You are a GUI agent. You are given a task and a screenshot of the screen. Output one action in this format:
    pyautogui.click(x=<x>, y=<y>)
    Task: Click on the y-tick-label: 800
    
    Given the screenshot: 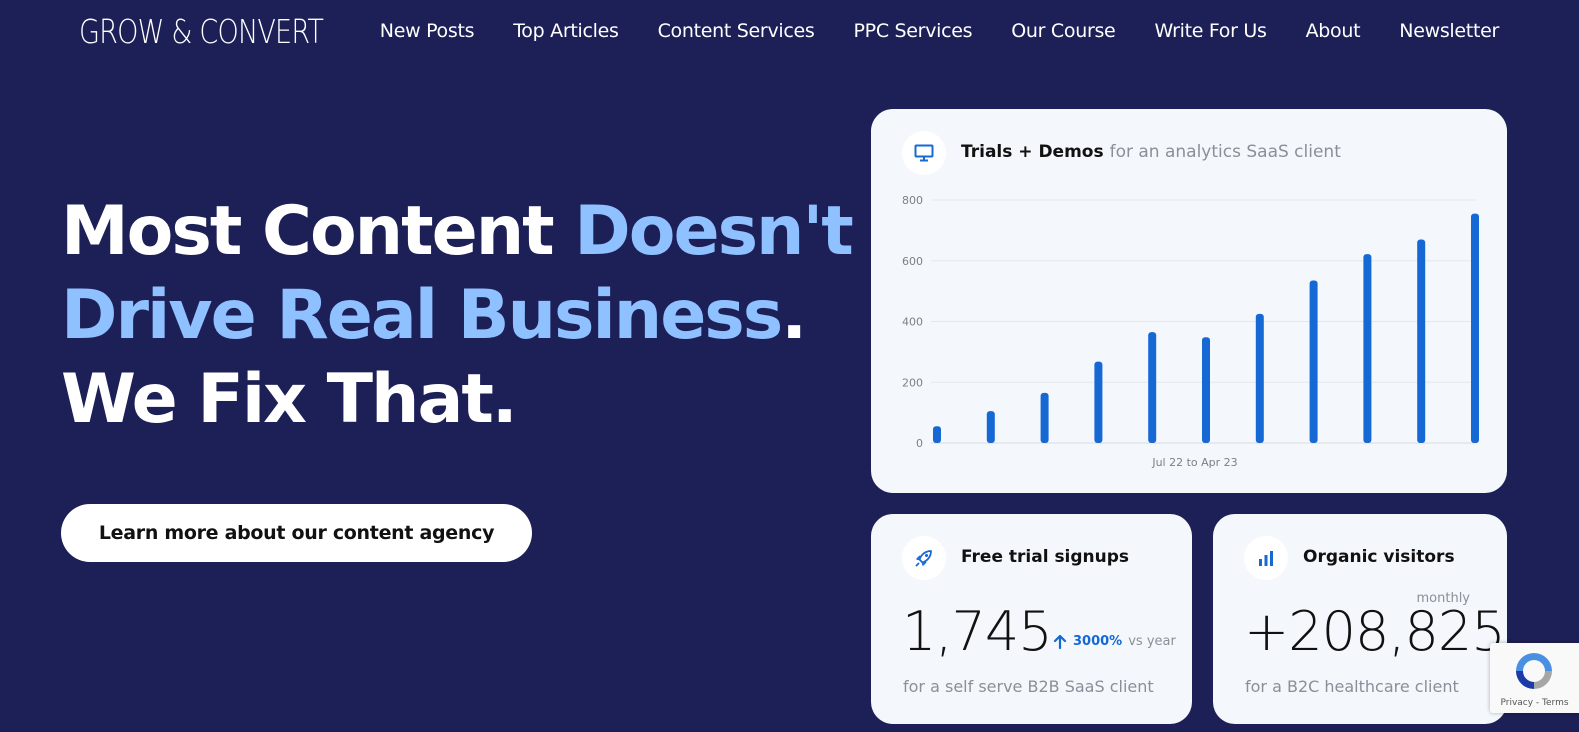 What is the action you would take?
    pyautogui.click(x=912, y=200)
    